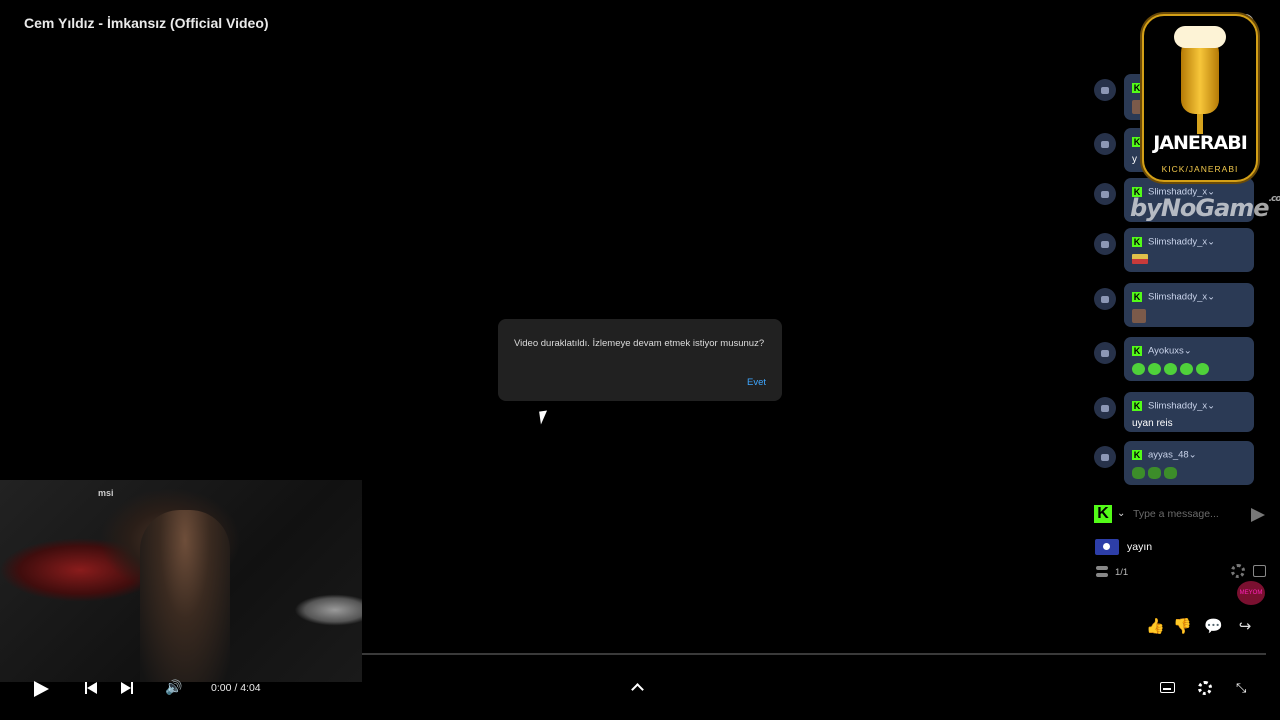  Describe the element at coordinates (1200, 124) in the screenshot. I see `mic-stand` at that location.